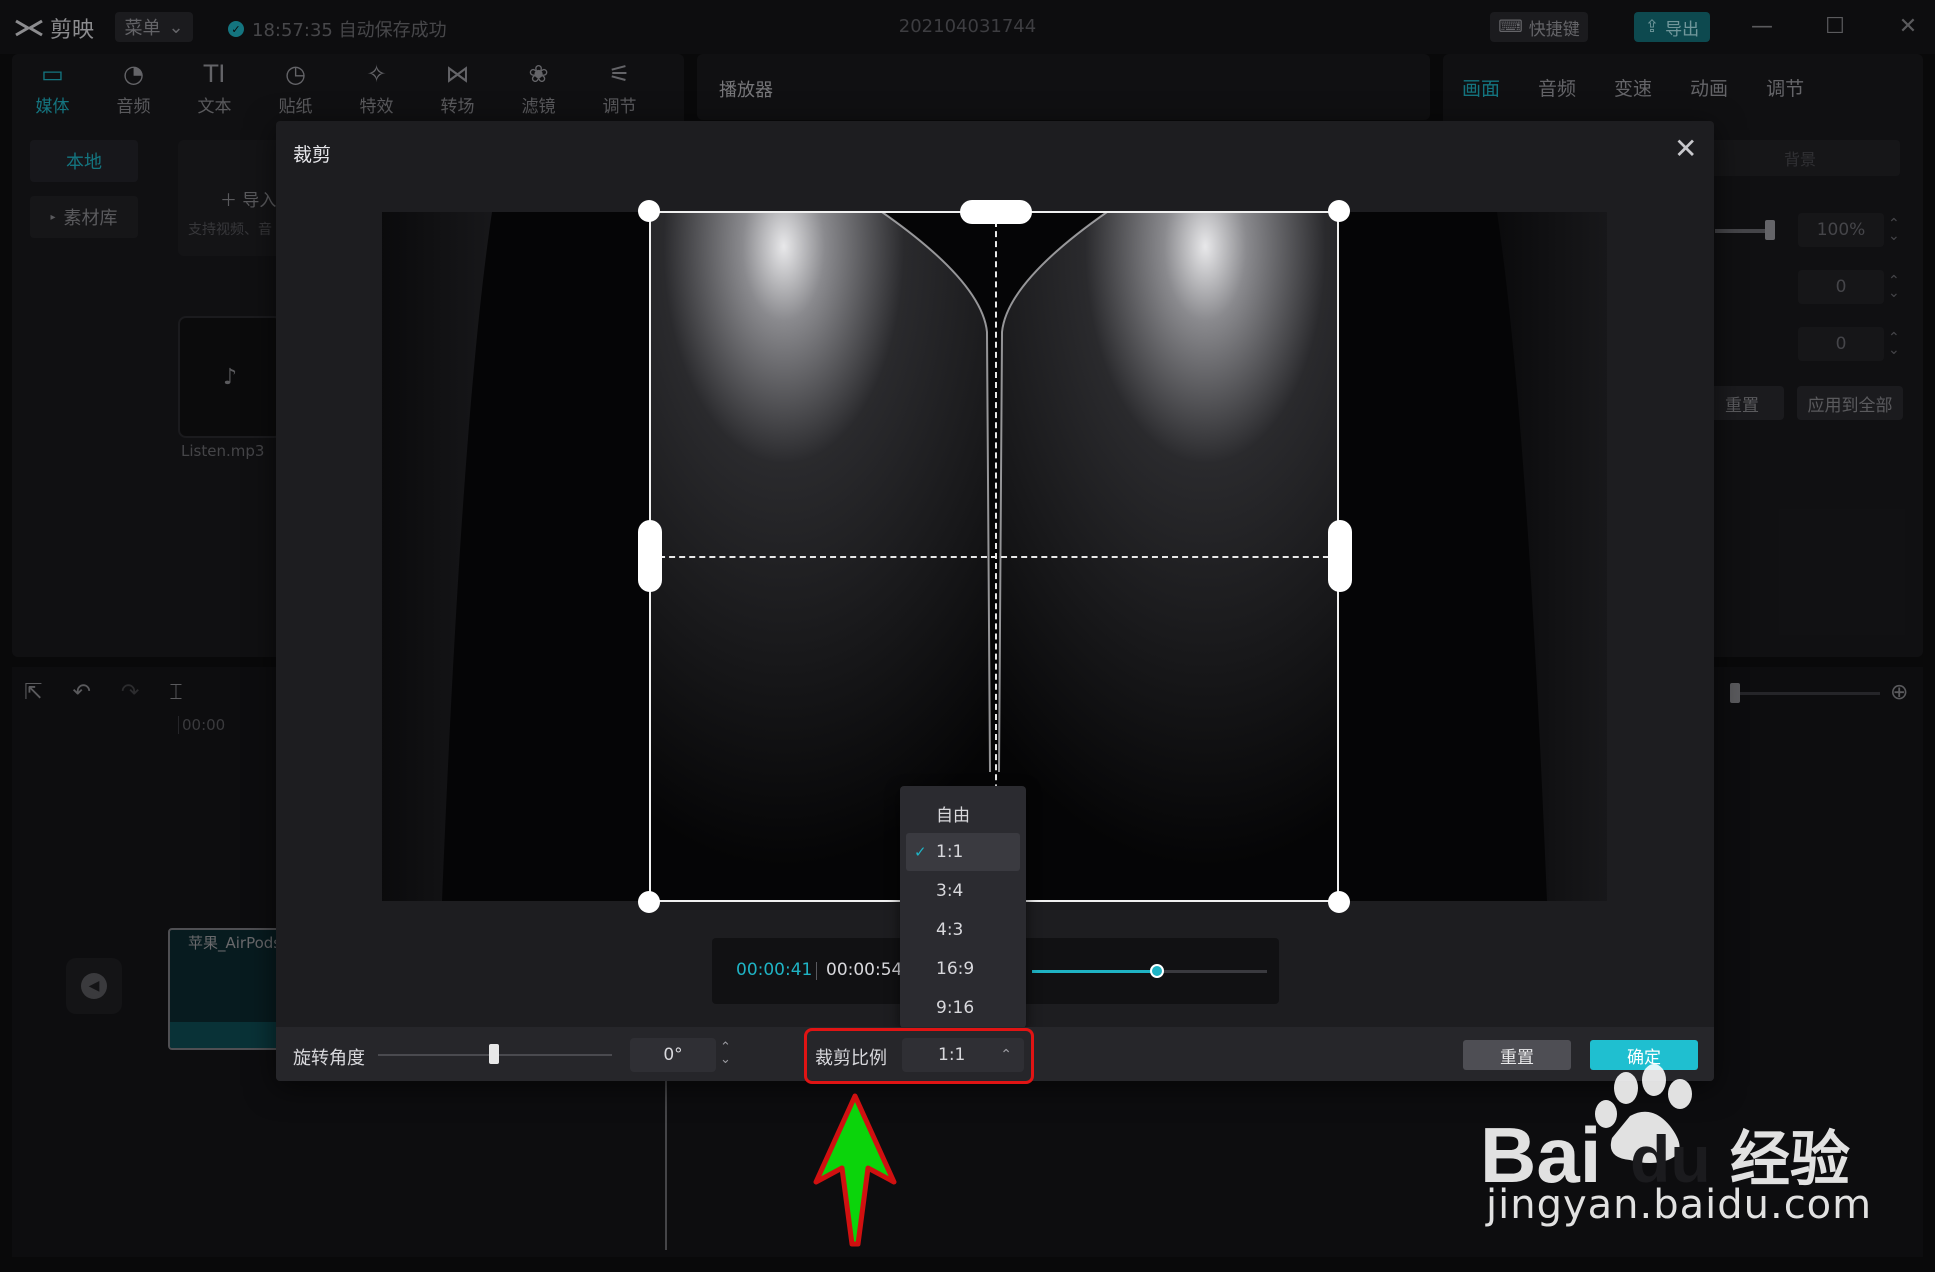 The width and height of the screenshot is (1935, 1272). What do you see at coordinates (1095, 971) in the screenshot?
I see `playback-progress` at bounding box center [1095, 971].